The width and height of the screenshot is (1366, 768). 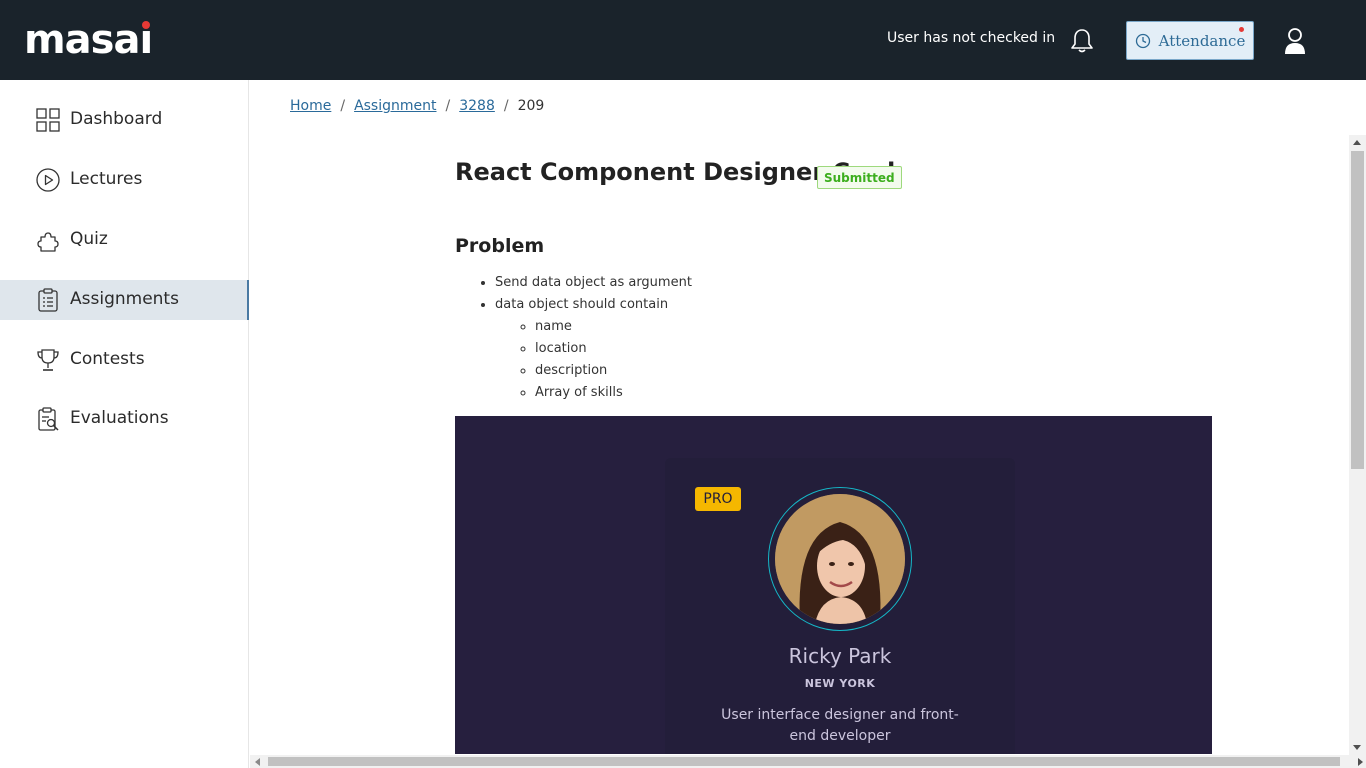 What do you see at coordinates (48, 300) in the screenshot?
I see `clipboard-icon` at bounding box center [48, 300].